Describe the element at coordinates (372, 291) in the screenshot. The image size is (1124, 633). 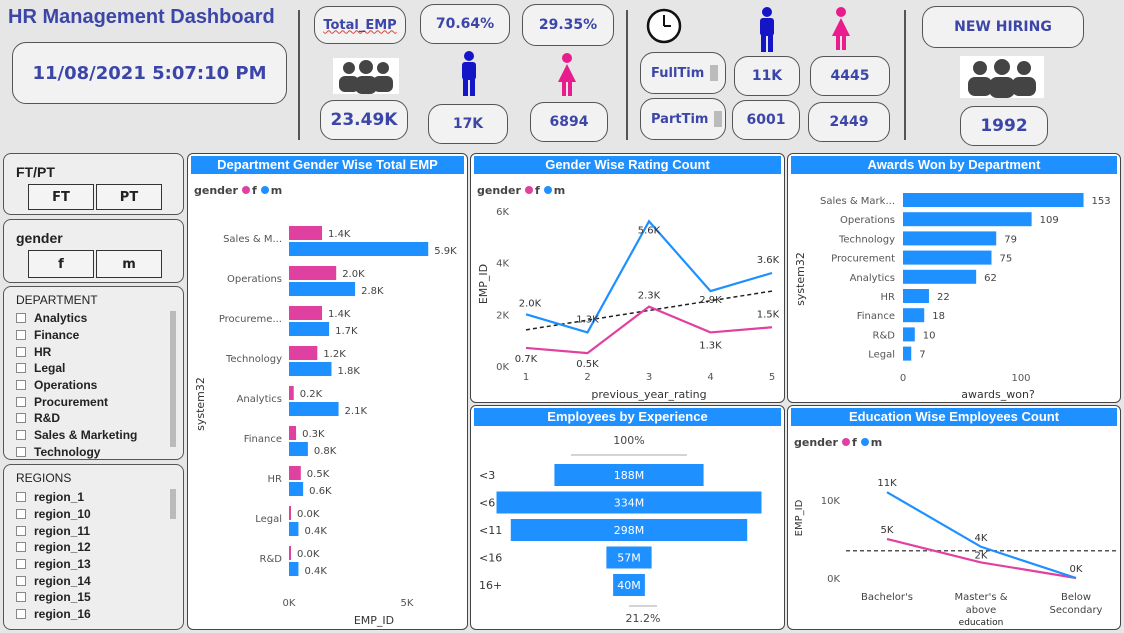
I see `data-label: 2.8K` at that location.